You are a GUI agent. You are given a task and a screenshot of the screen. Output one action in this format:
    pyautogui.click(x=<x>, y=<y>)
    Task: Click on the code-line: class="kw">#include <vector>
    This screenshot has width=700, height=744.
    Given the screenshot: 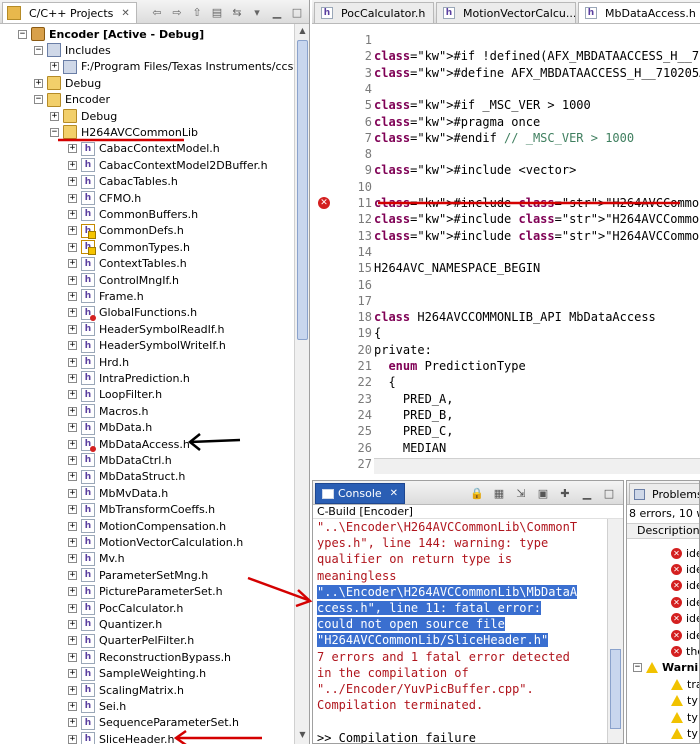 What is the action you would take?
    pyautogui.click(x=475, y=170)
    